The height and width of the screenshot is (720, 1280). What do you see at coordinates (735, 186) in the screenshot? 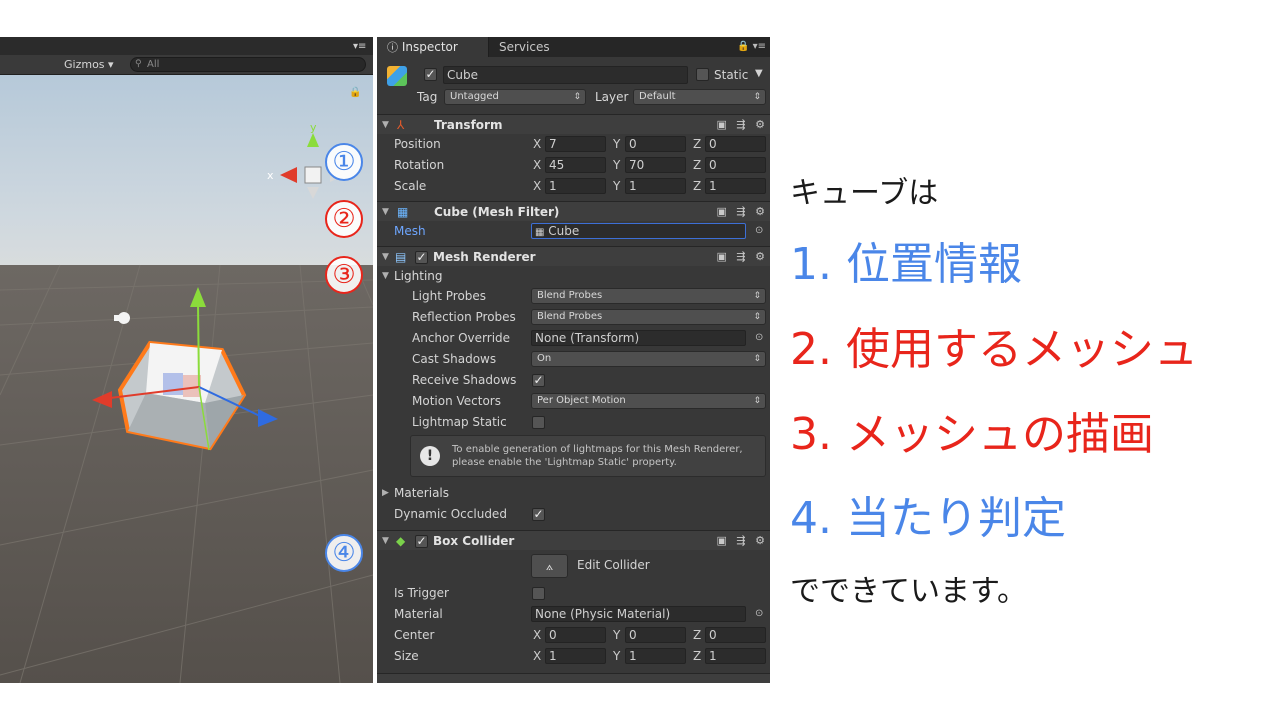
I see `scale-z-field: 1` at bounding box center [735, 186].